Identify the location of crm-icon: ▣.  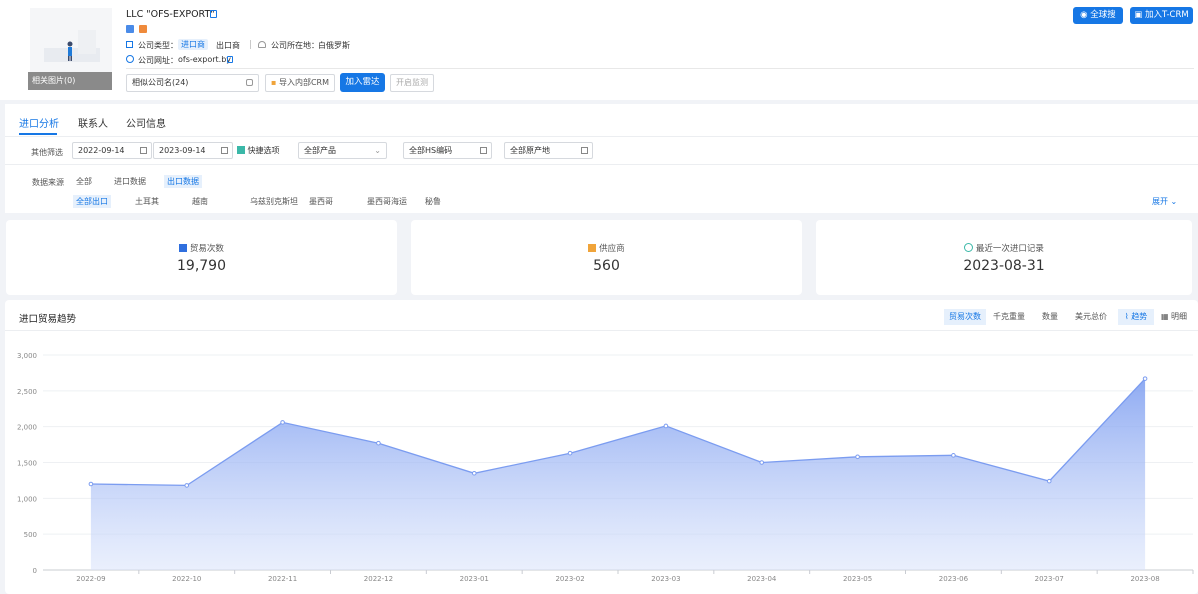
(1138, 15).